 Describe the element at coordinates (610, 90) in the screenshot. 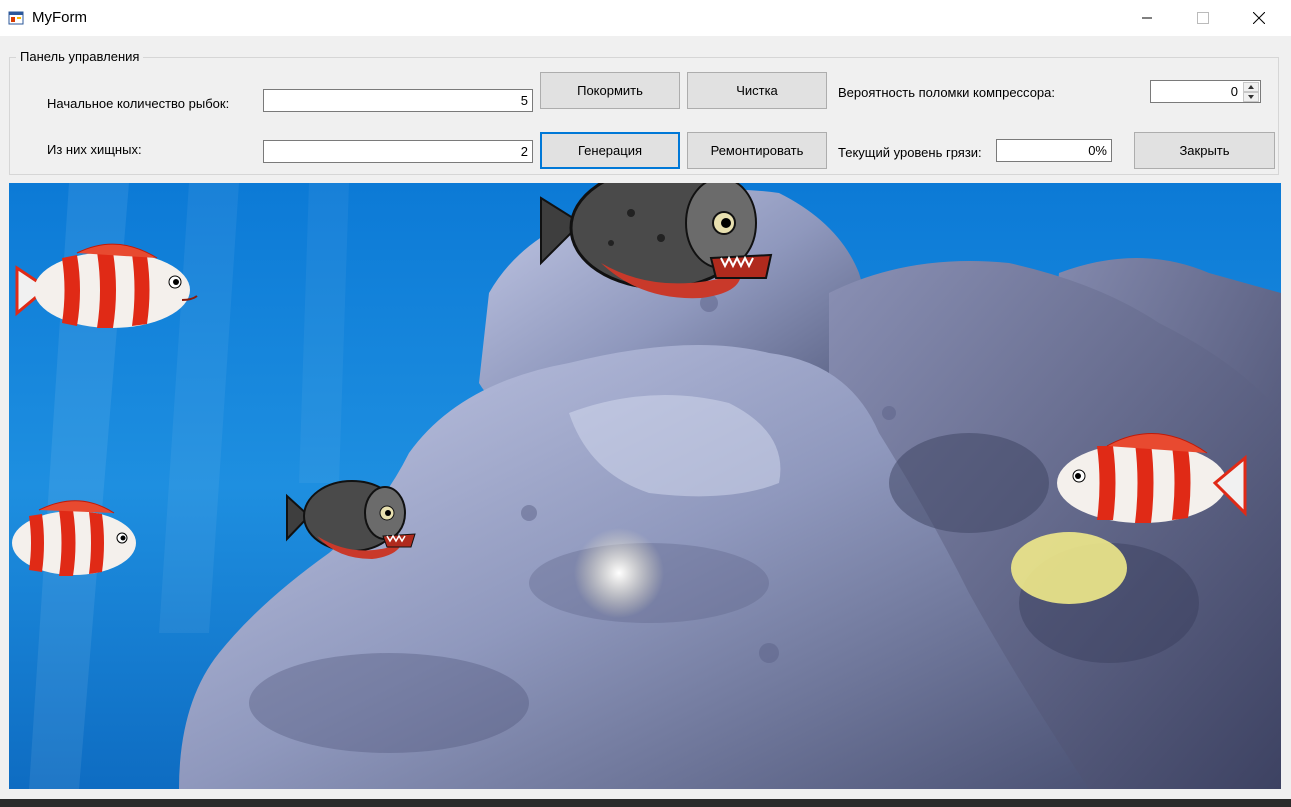

I see `feed-button: Покормить` at that location.